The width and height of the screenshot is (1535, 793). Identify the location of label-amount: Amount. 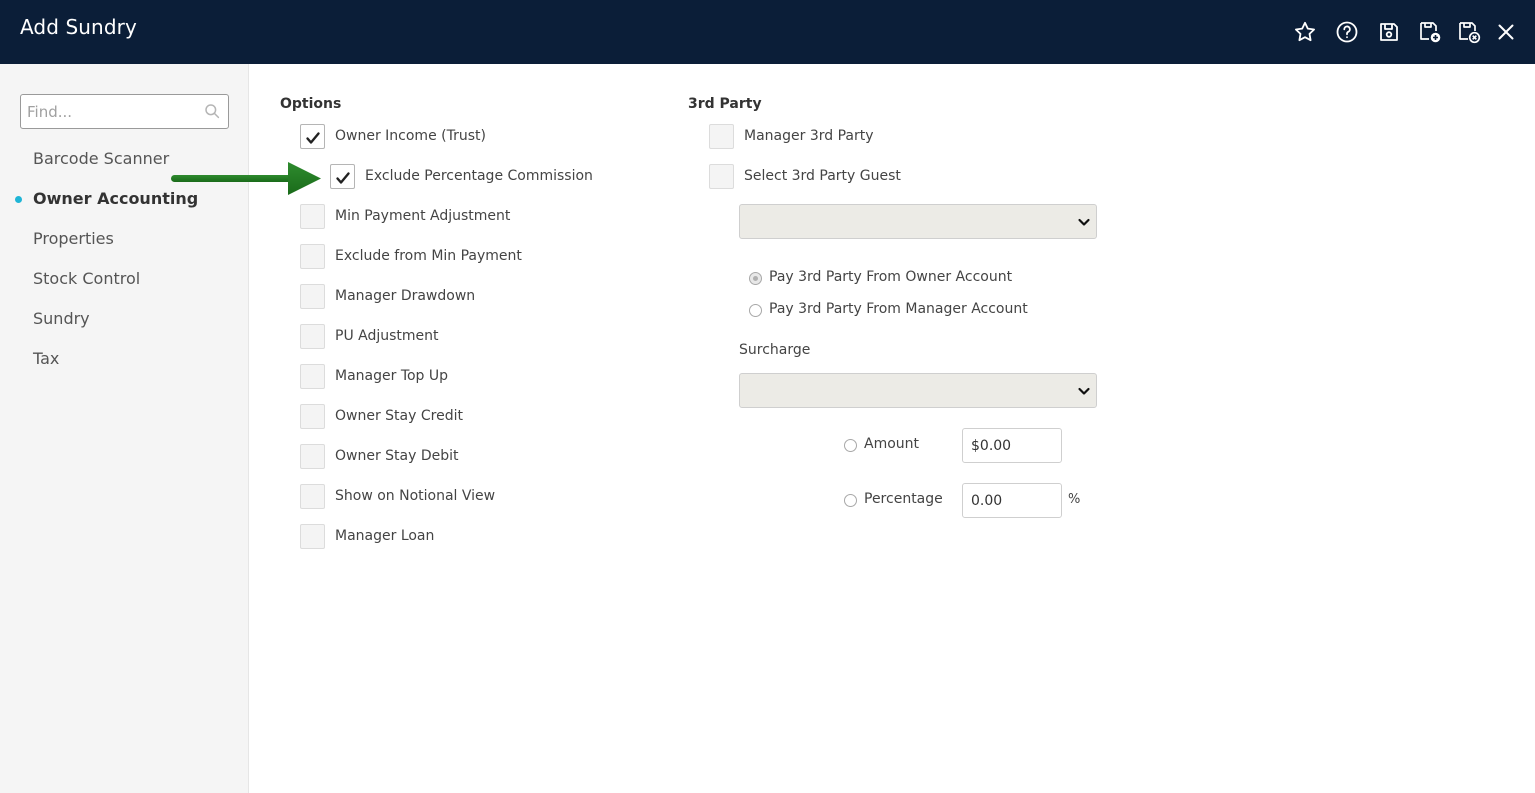
(892, 444).